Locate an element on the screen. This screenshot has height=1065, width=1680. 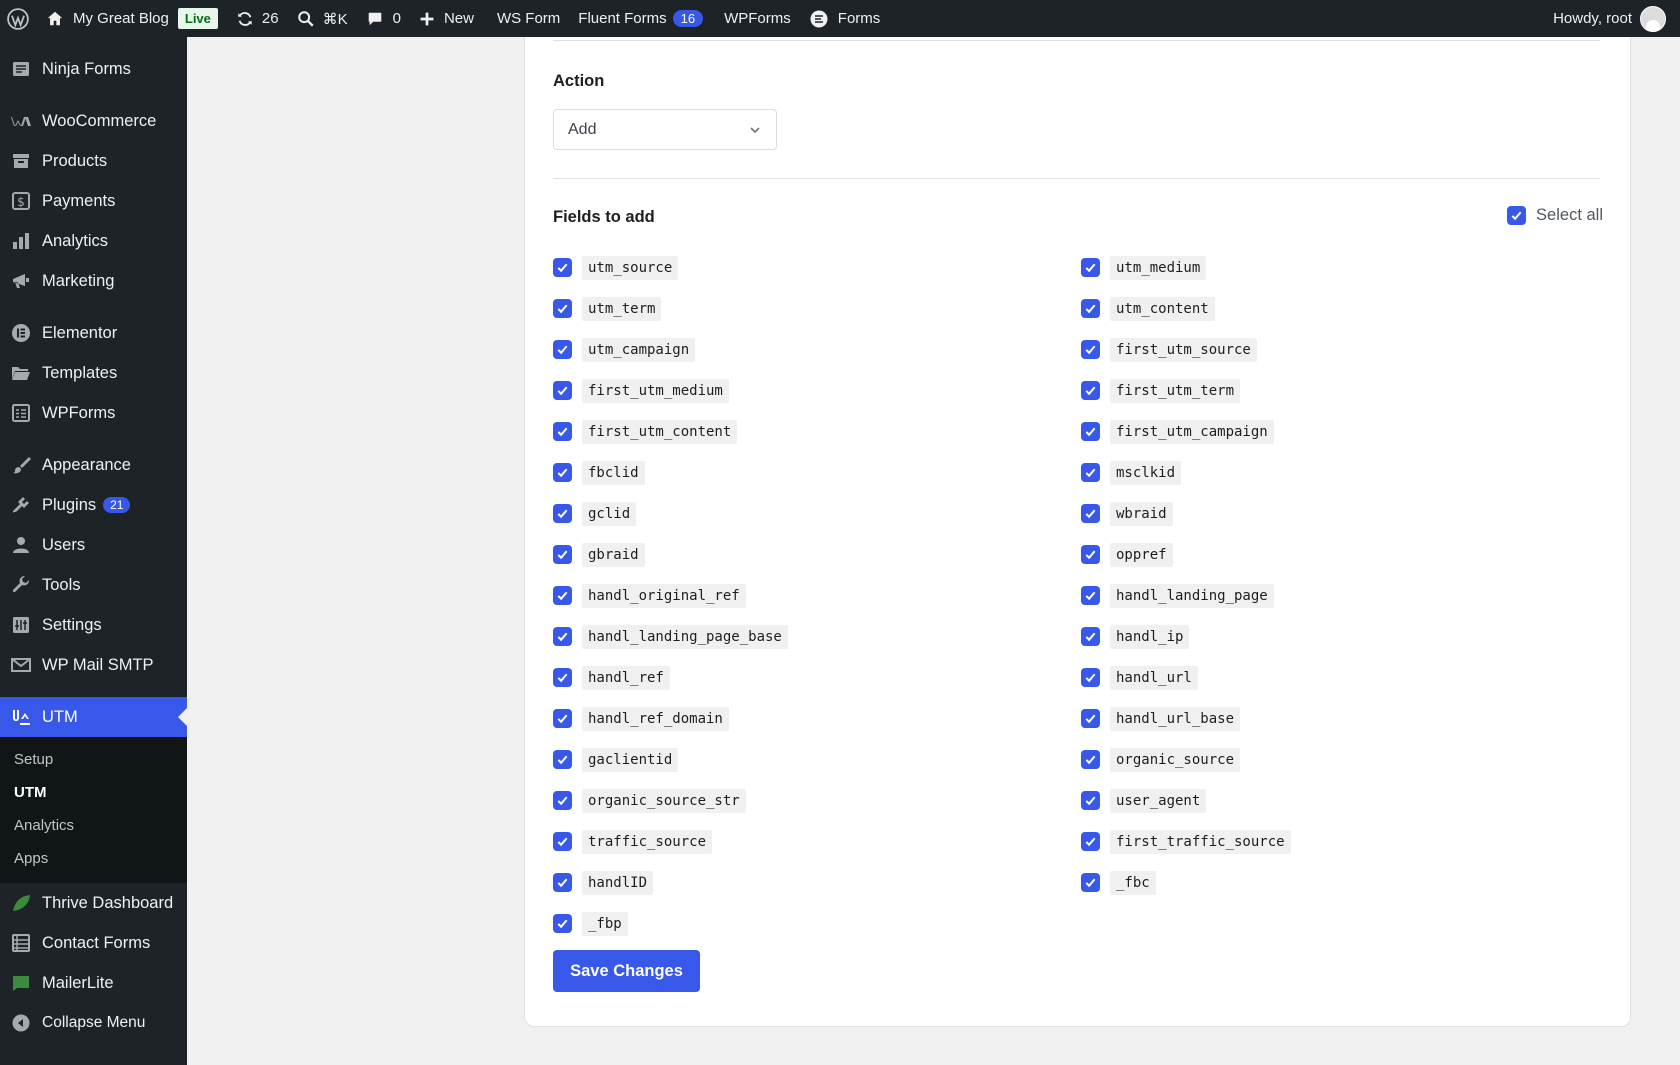
select-all-checkbox: Select all is located at coordinates (1555, 215).